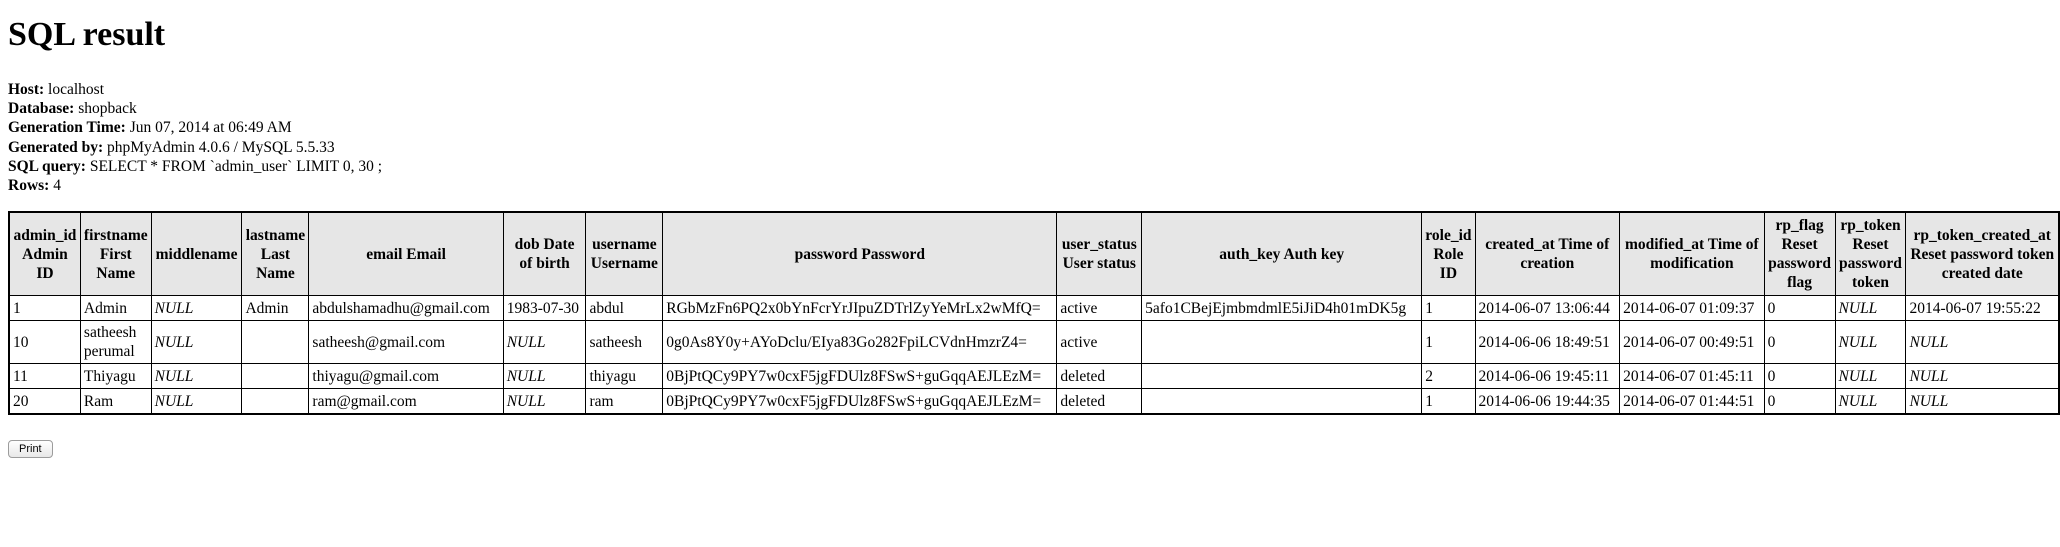 The height and width of the screenshot is (547, 2060). Describe the element at coordinates (1799, 253) in the screenshot. I see `header-rp-flag: rp_flag Reset password flag` at that location.